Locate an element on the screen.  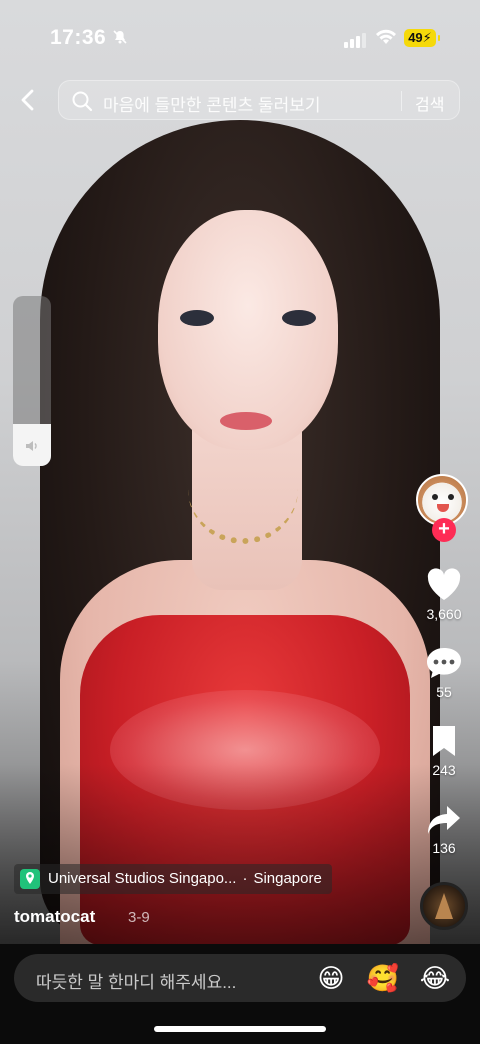
share-count: 136 is located at coordinates (444, 848).